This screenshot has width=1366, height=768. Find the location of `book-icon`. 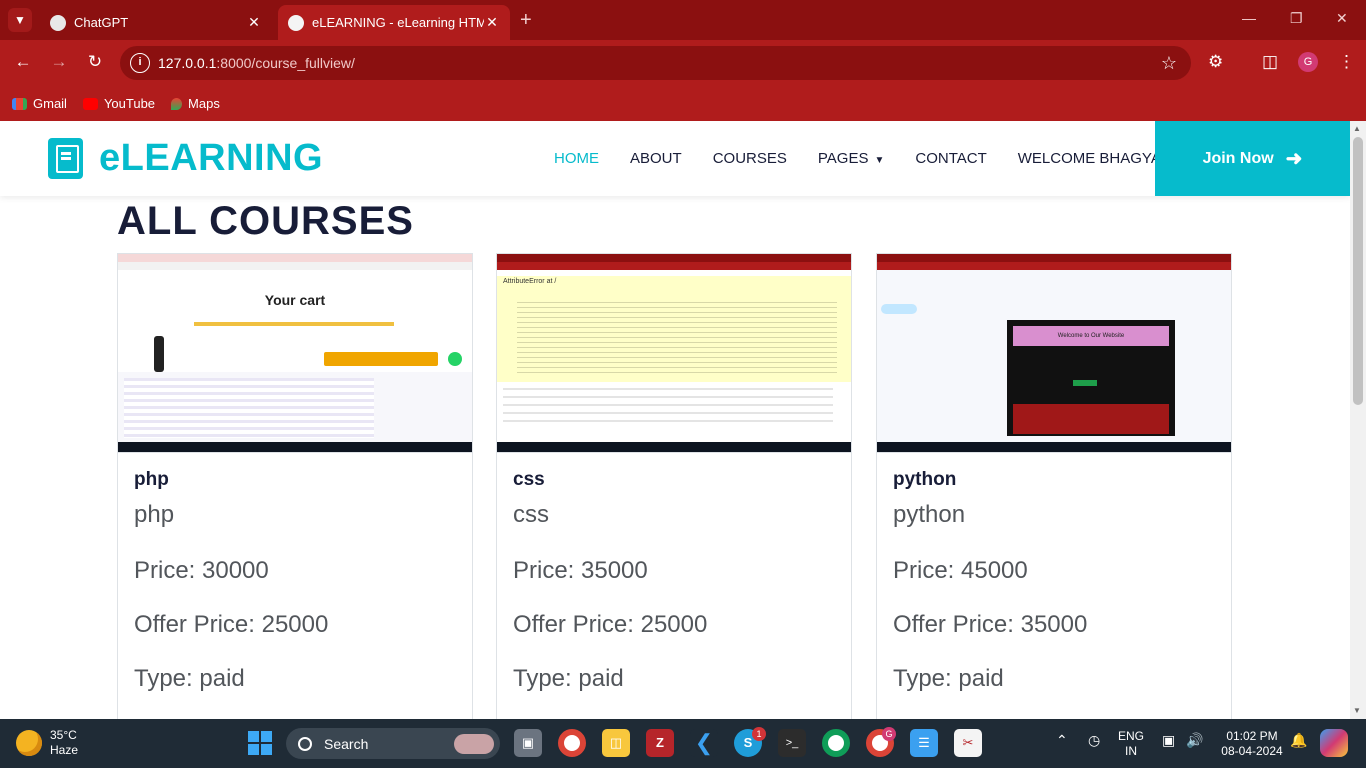

book-icon is located at coordinates (65, 158).